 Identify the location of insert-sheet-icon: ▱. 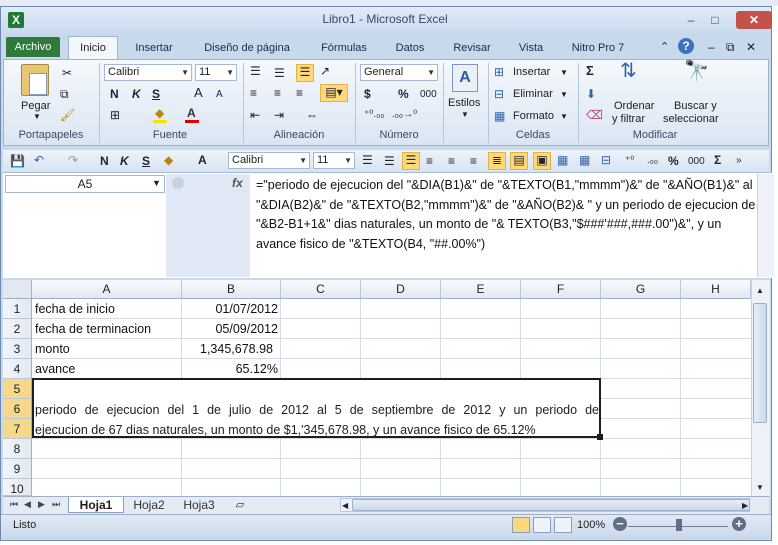
(240, 505).